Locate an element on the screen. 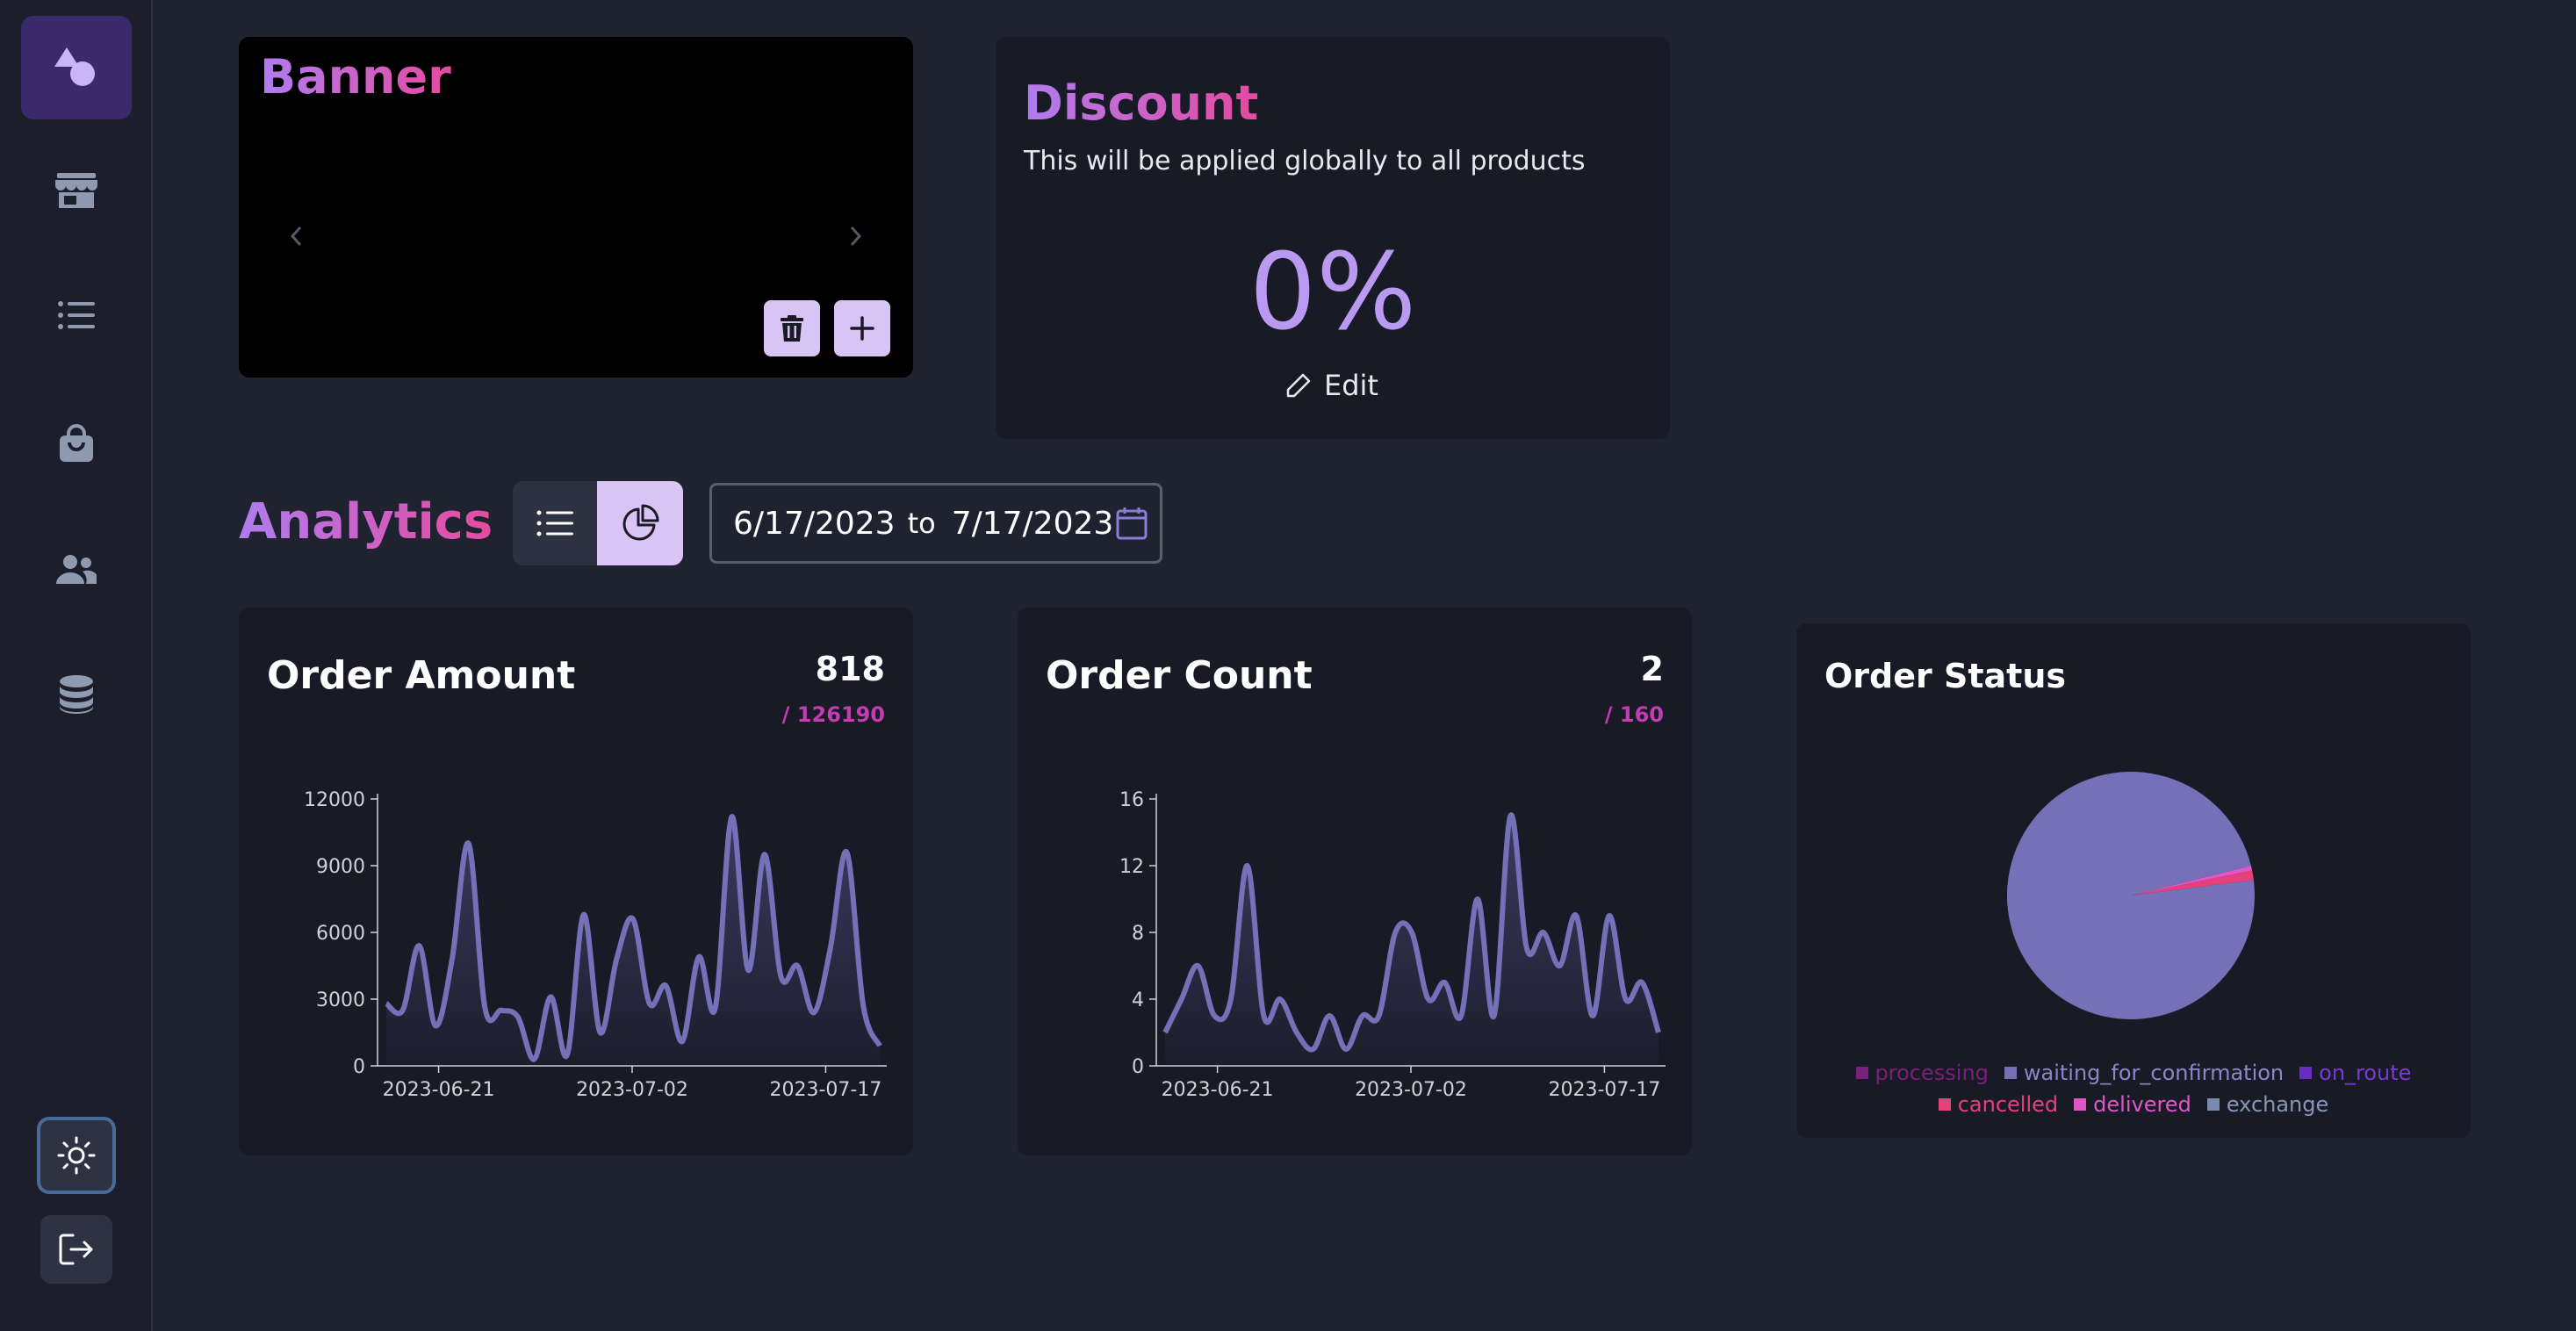 This screenshot has width=2576, height=1331. order-count-y-tick-label: 8 is located at coordinates (1138, 934).